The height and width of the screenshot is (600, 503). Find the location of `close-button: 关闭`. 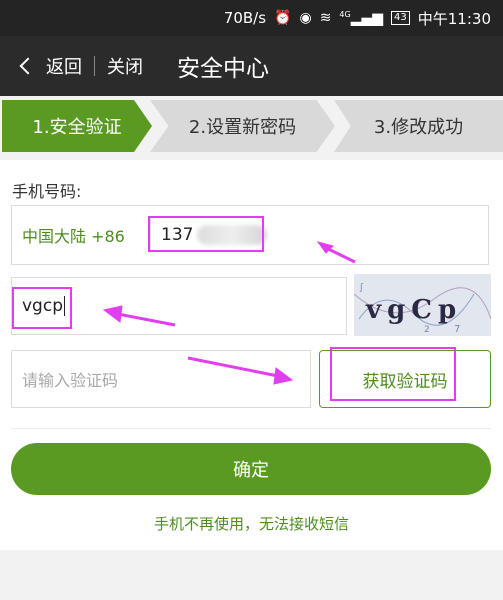

close-button: 关闭 is located at coordinates (125, 66).